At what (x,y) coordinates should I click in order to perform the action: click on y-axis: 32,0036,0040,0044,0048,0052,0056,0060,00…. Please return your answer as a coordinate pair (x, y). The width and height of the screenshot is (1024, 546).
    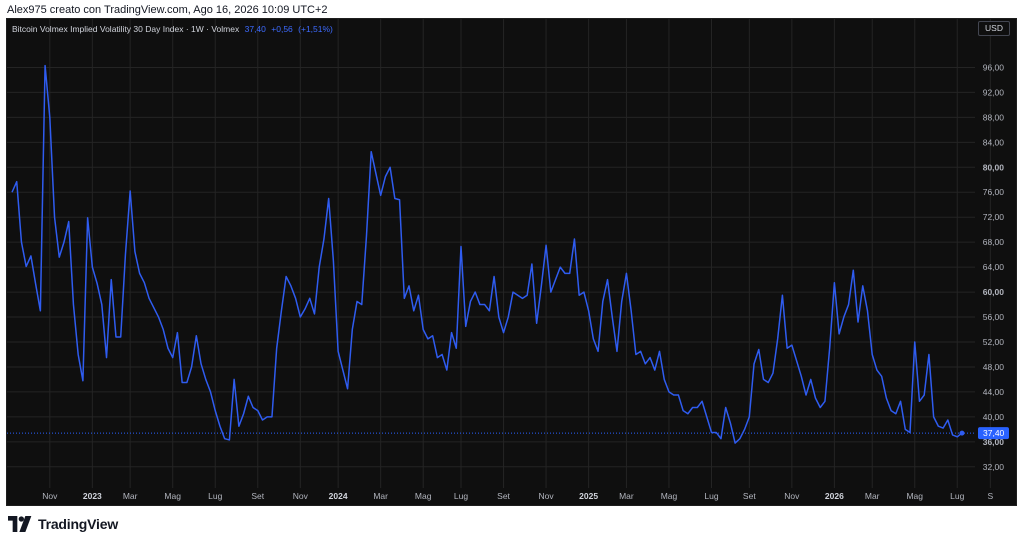
    Looking at the image, I should click on (994, 266).